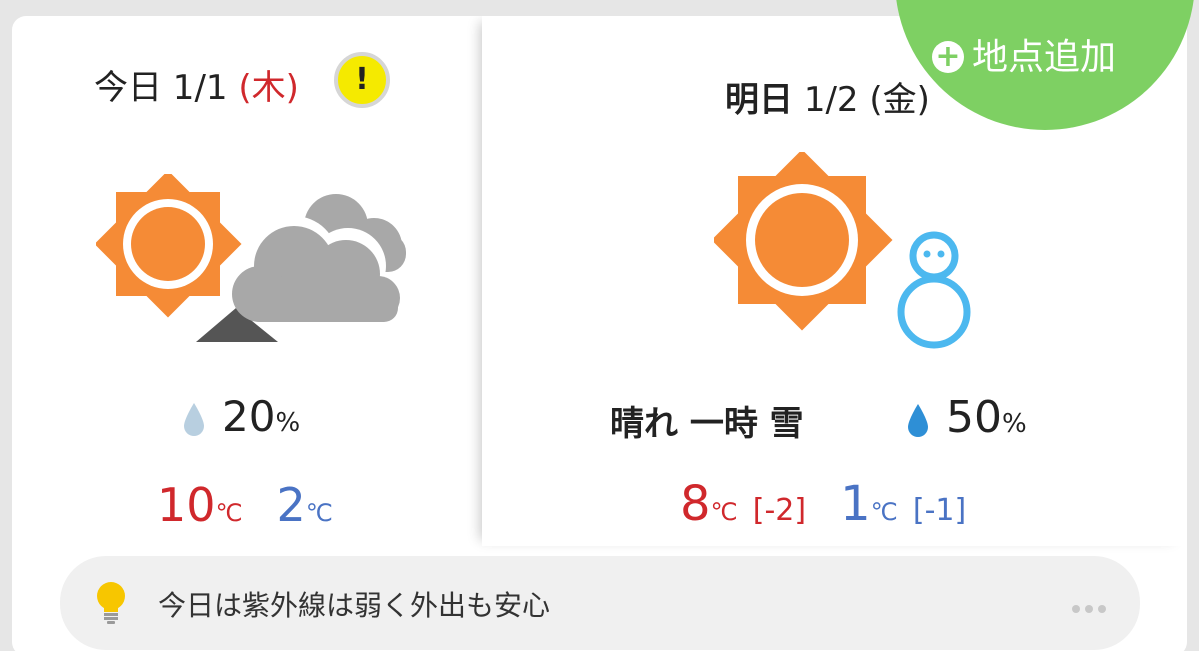 The image size is (1199, 651). I want to click on tip-bar: 今日は紫外線は弱く外出も安心, so click(600, 603).